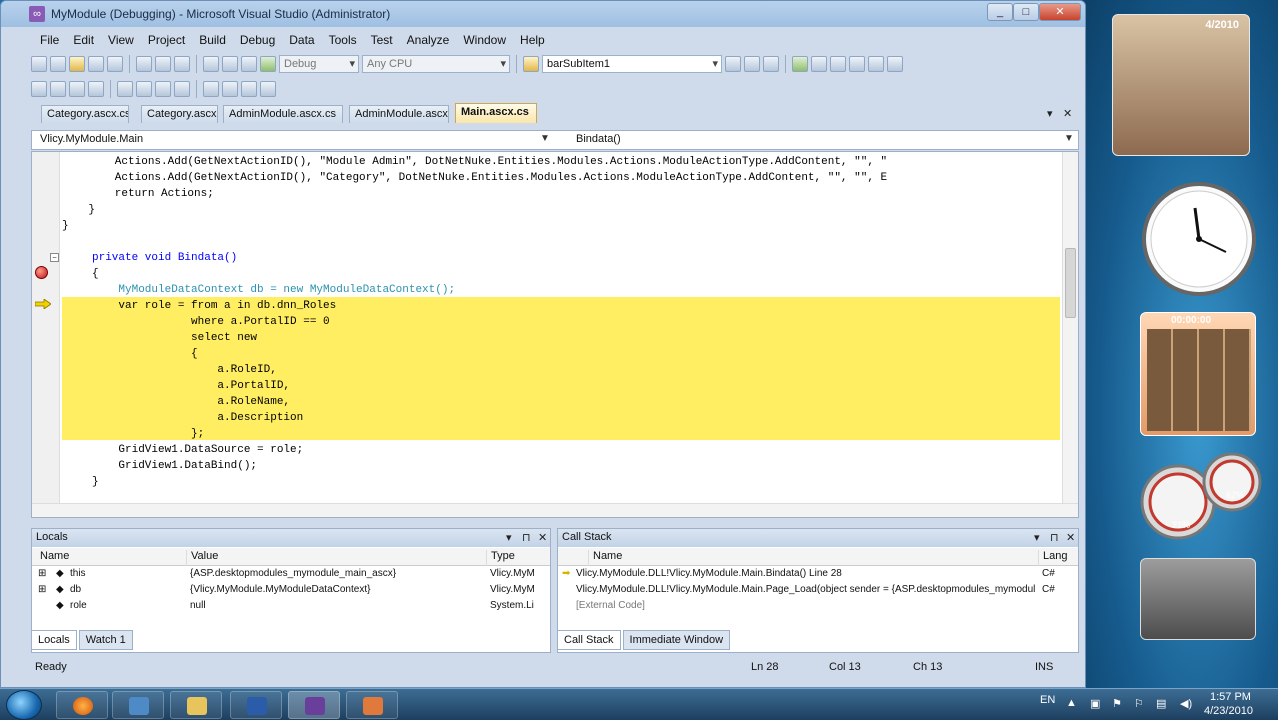 The width and height of the screenshot is (1278, 720). Describe the element at coordinates (676, 640) in the screenshot. I see `tab-immediate-window: Immediate Window` at that location.